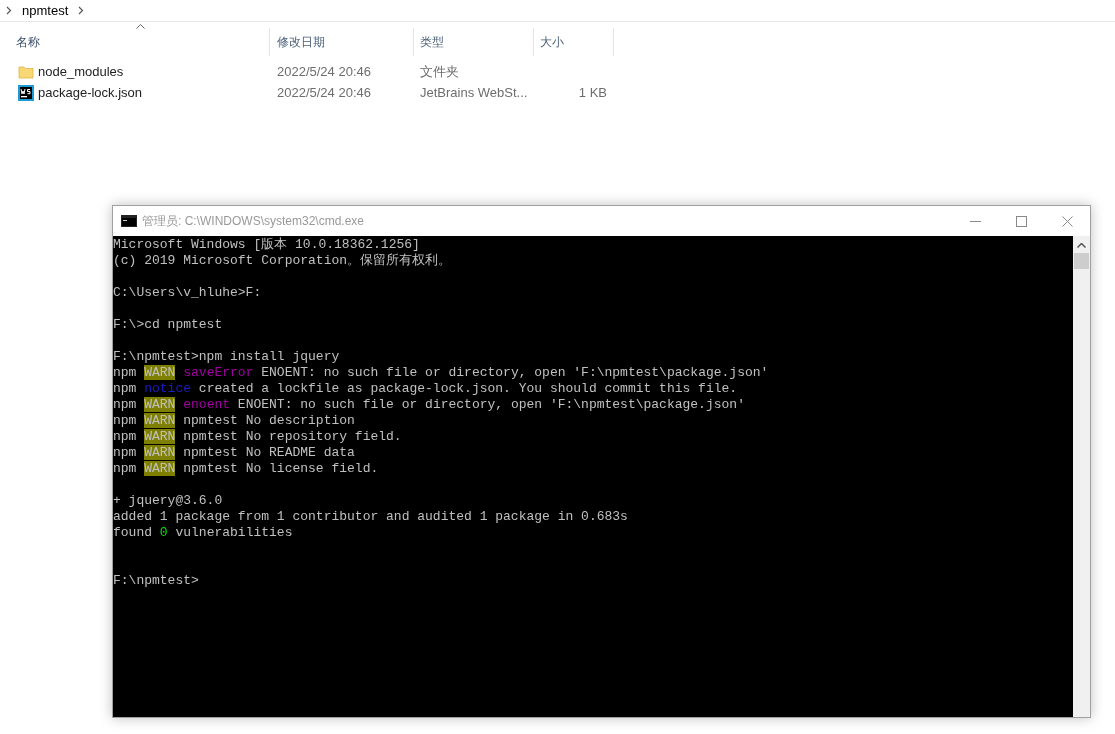  Describe the element at coordinates (1081, 245) in the screenshot. I see `scroll-up-icon` at that location.